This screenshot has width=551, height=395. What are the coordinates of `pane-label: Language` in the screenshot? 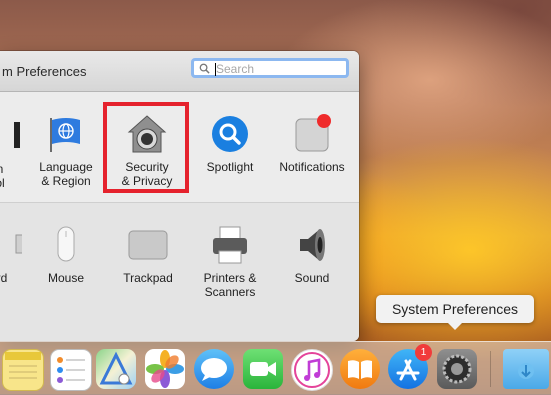 It's located at (66, 167).